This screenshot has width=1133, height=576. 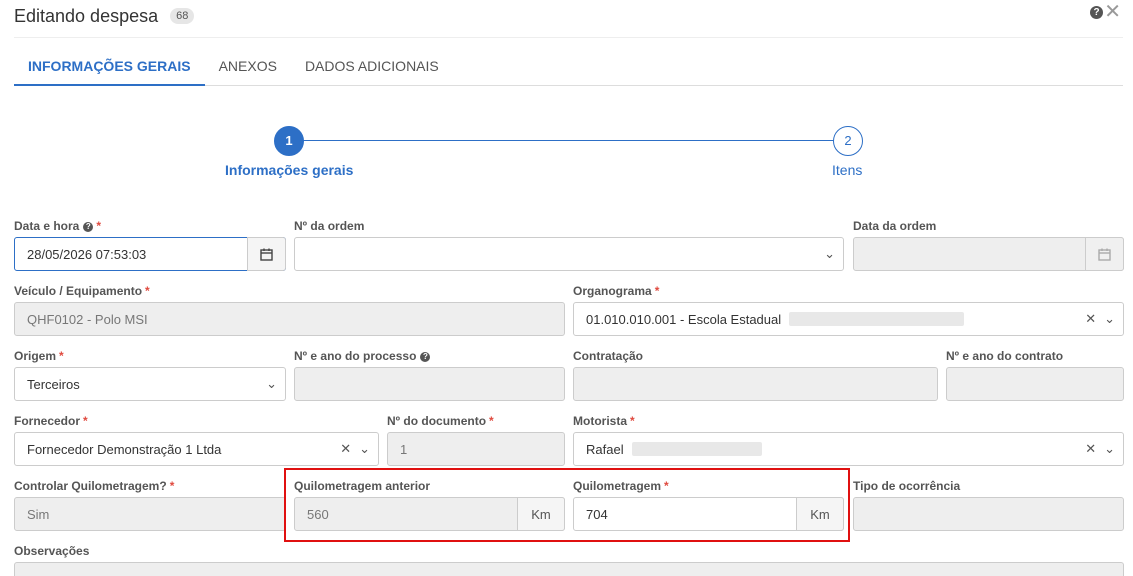 What do you see at coordinates (569, 254) in the screenshot?
I see `num-ordem-select: ⌄` at bounding box center [569, 254].